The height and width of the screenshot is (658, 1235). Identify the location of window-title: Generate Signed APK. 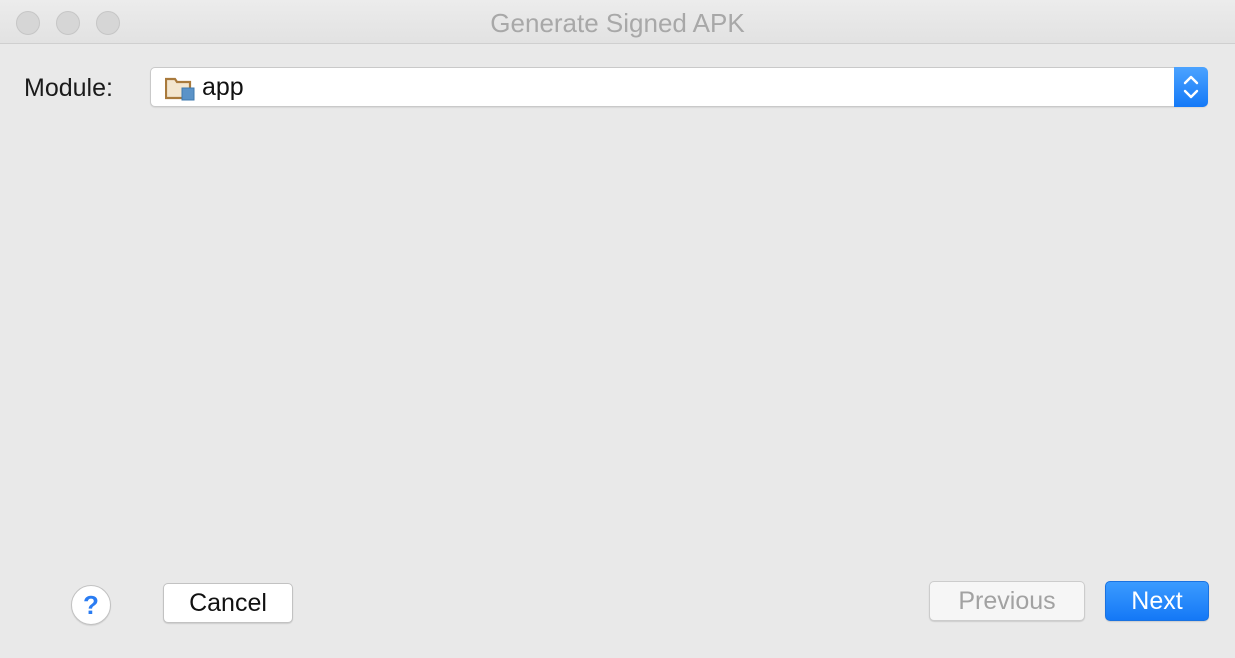
(617, 23).